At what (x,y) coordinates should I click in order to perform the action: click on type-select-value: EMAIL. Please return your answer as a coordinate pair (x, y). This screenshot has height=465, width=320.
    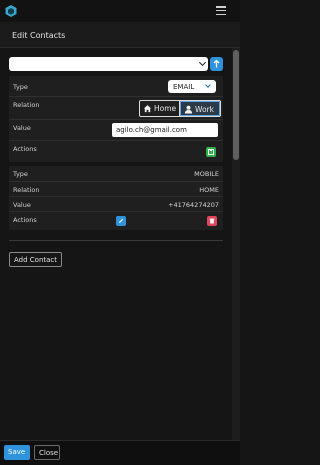
    Looking at the image, I should click on (184, 87).